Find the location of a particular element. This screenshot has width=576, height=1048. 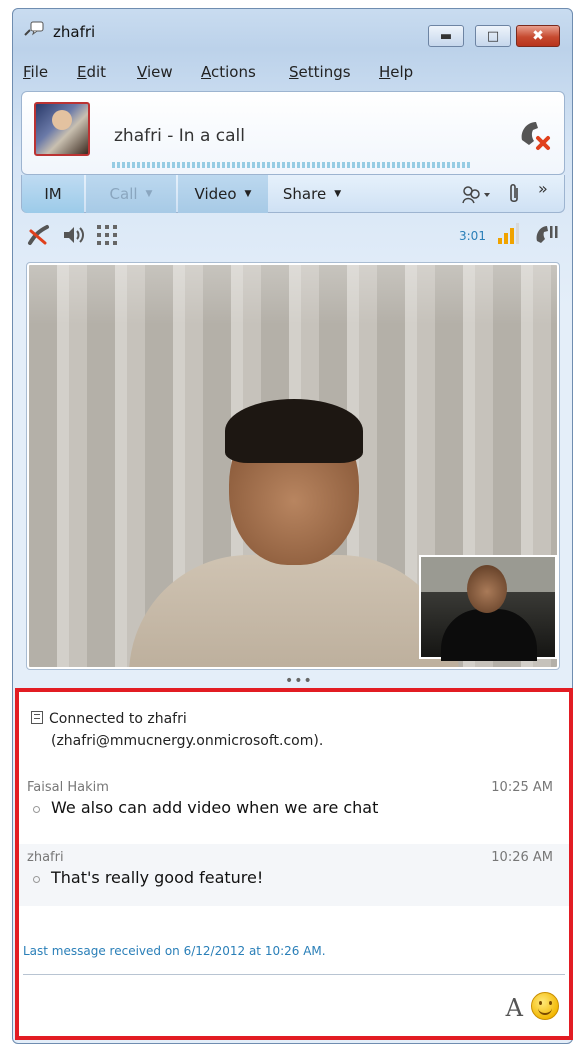

tab-call: Call ▼ is located at coordinates (131, 194).